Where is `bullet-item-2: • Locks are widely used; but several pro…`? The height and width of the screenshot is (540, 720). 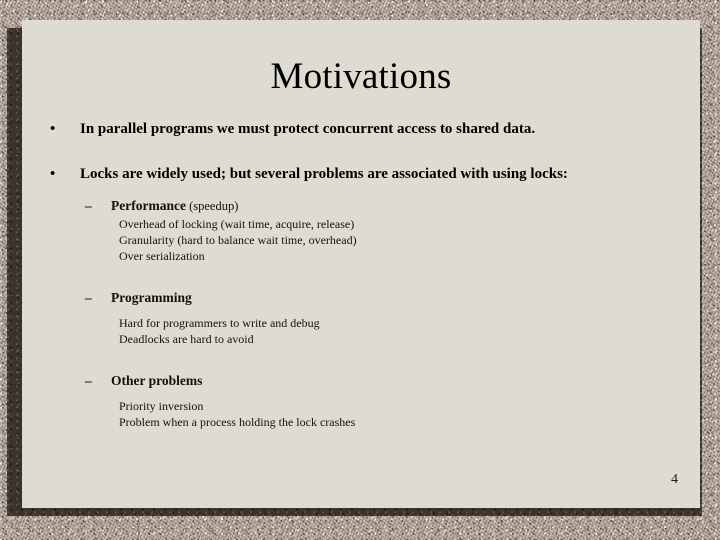
bullet-item-2: • Locks are widely used; but several pro… is located at coordinates (361, 174).